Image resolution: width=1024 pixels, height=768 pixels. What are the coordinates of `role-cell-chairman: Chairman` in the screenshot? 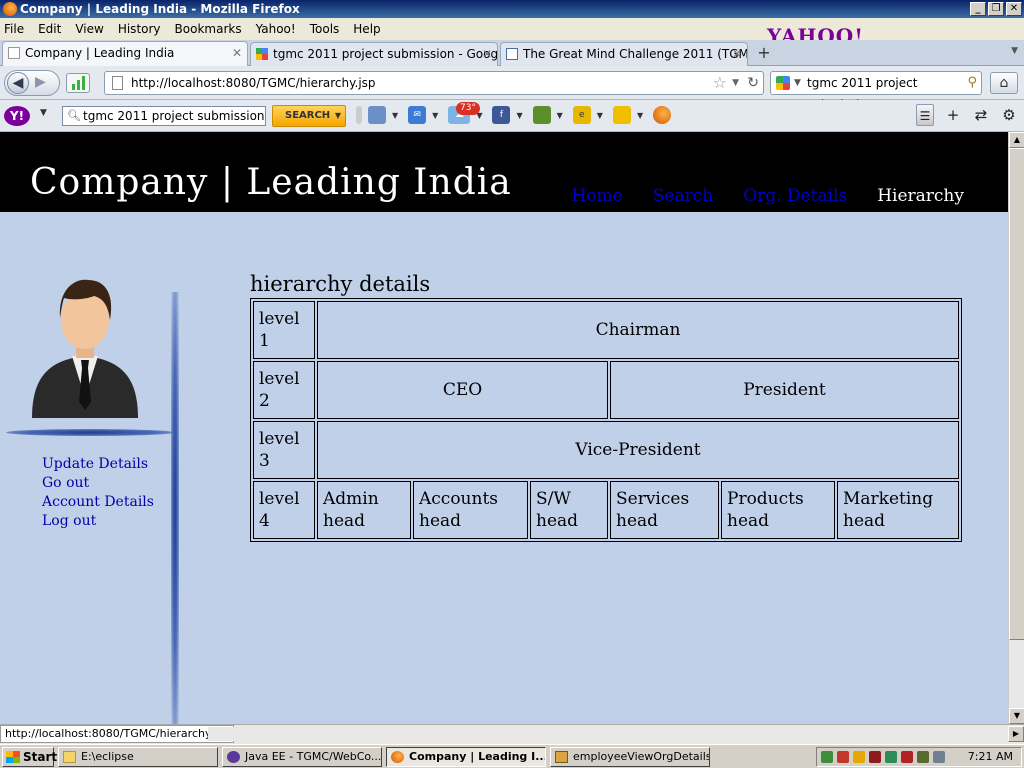 It's located at (638, 330).